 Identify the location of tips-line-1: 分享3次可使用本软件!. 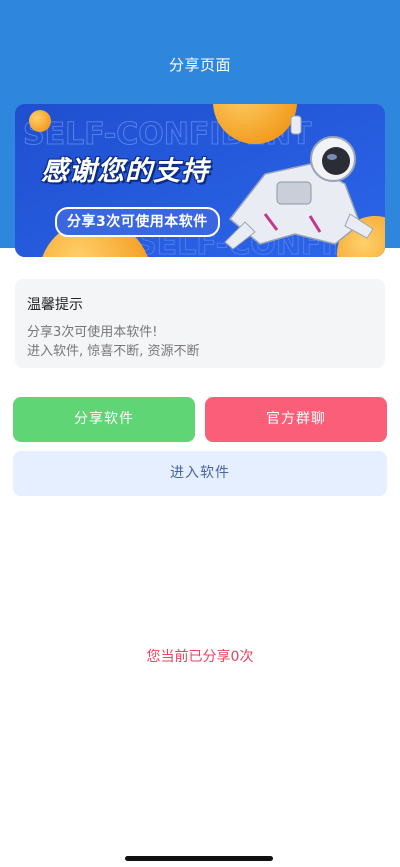
(92, 332).